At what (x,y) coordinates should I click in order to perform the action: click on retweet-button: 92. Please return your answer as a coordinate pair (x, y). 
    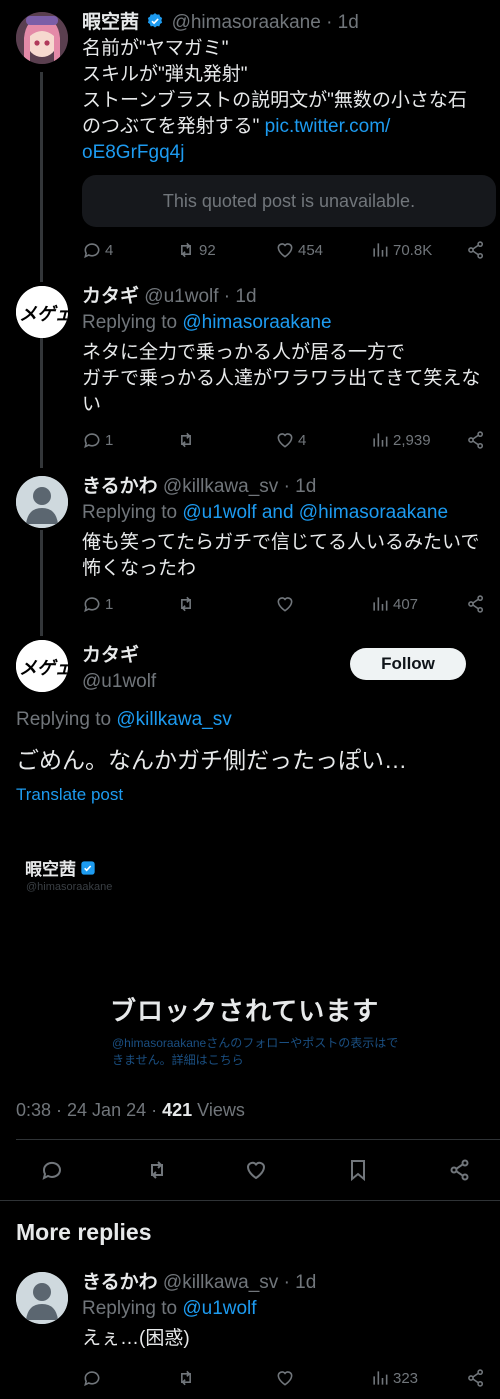
    Looking at the image, I should click on (196, 250).